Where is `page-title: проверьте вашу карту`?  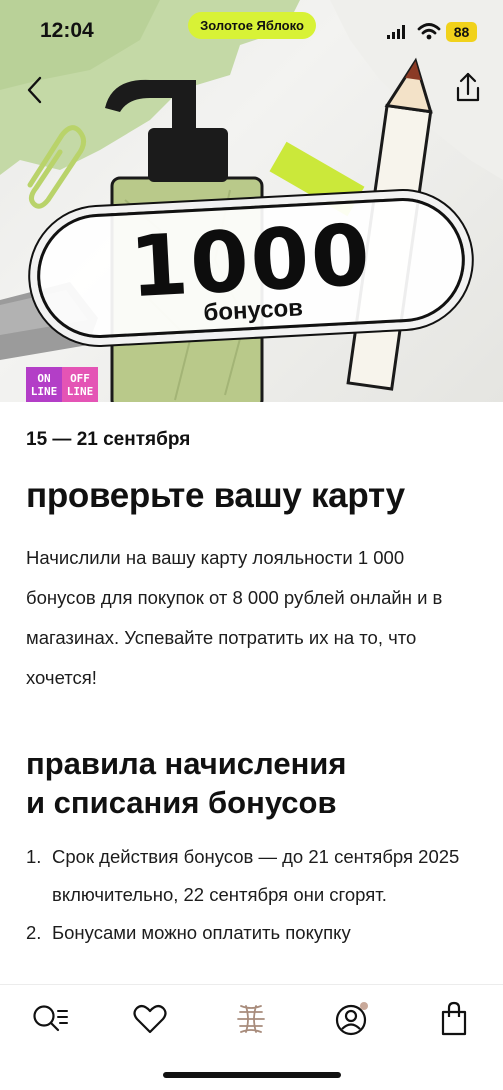 page-title: проверьте вашу карту is located at coordinates (215, 495).